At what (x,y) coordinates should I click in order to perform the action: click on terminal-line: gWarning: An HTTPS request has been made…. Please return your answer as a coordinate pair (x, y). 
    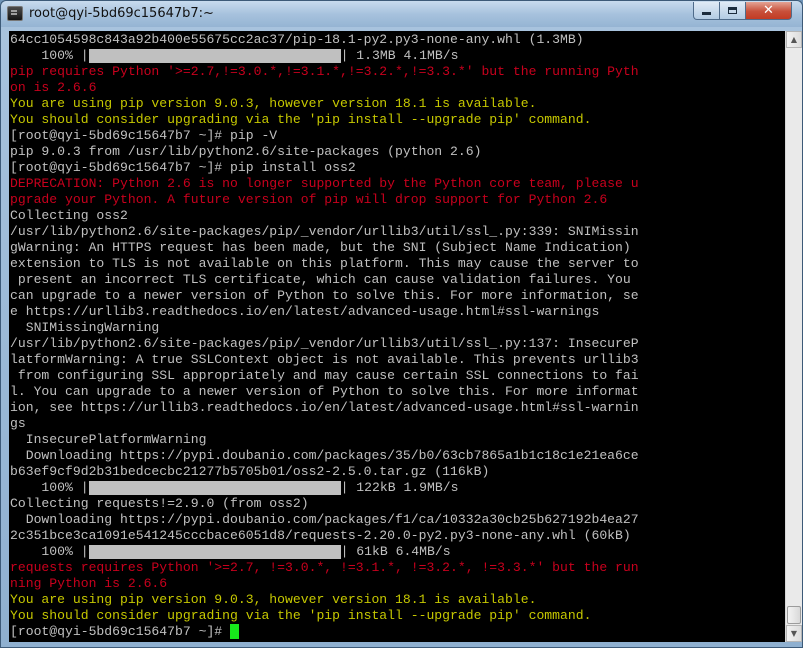
    Looking at the image, I should click on (397, 248).